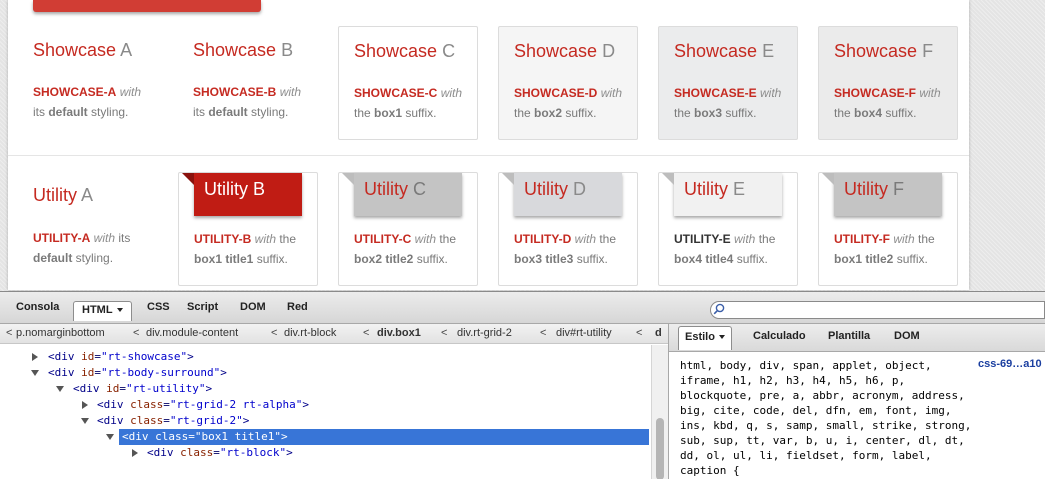  What do you see at coordinates (245, 249) in the screenshot?
I see `utility-desc: UTILITY-B with the box1 title1 suffix.` at bounding box center [245, 249].